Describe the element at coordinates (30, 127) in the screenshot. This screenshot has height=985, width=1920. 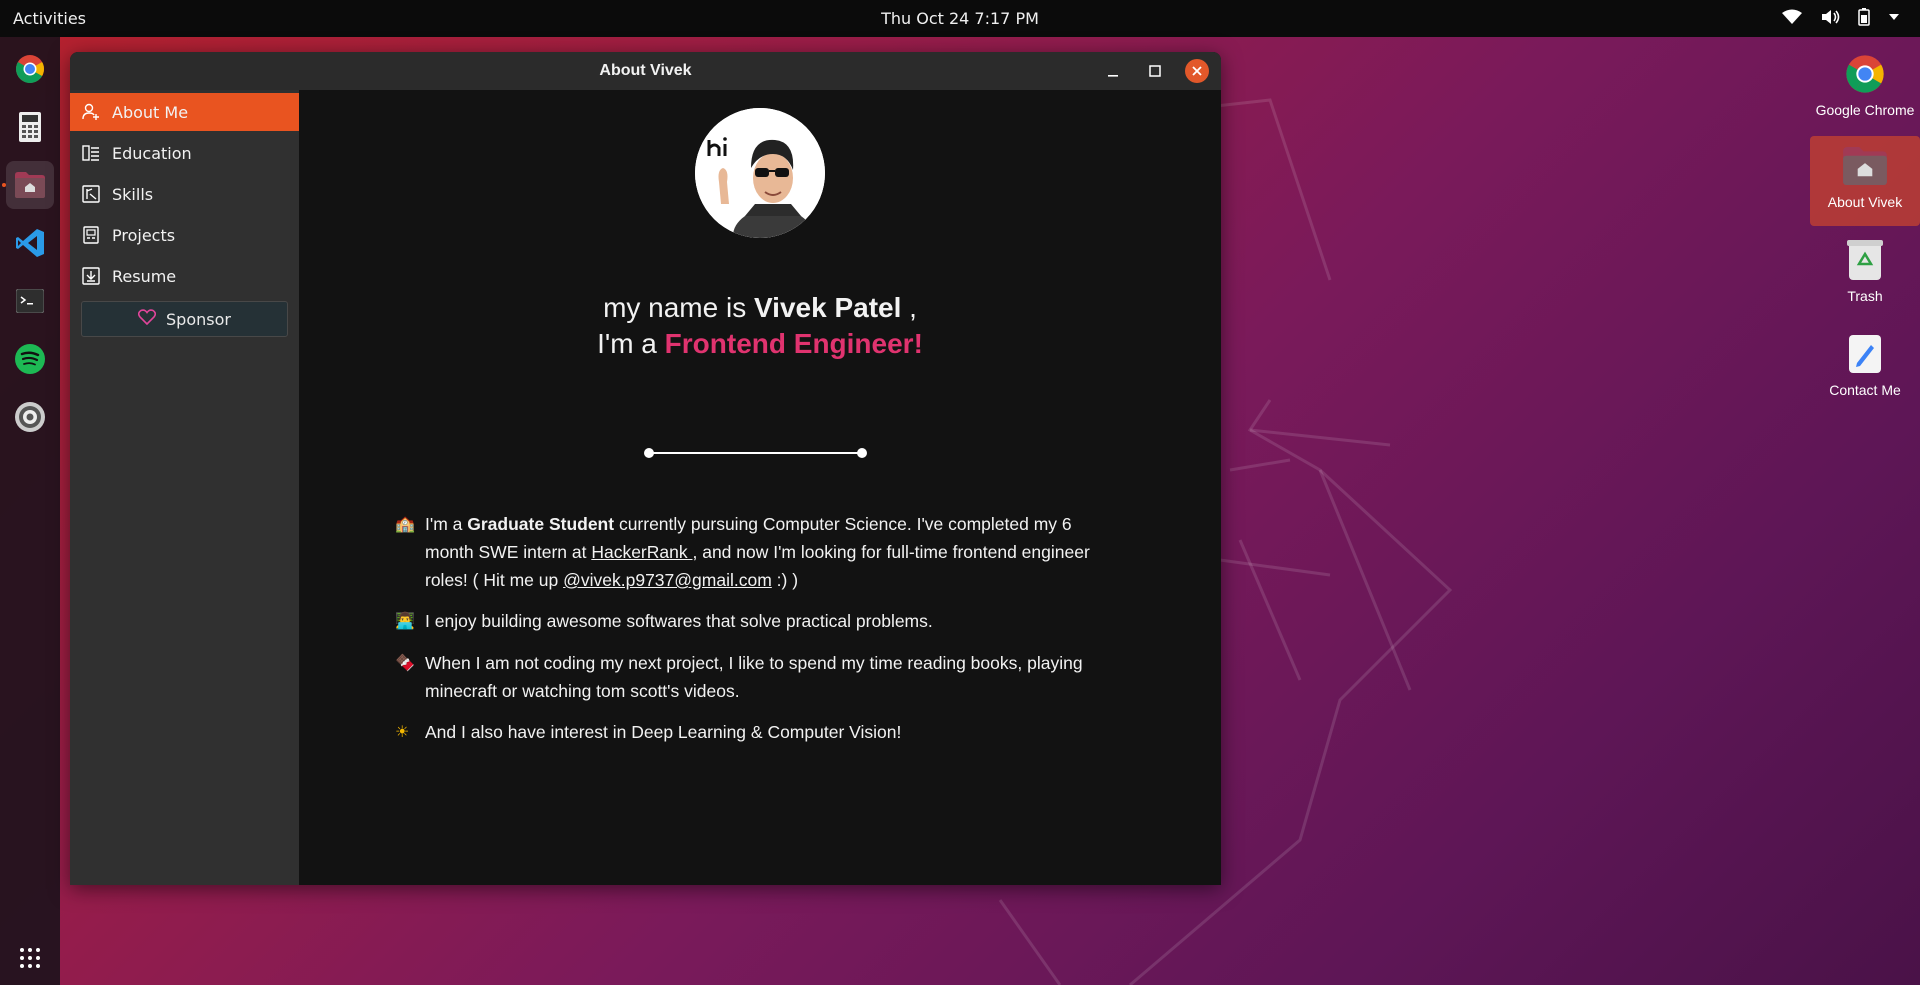
I see `calculator-dock-icon` at that location.